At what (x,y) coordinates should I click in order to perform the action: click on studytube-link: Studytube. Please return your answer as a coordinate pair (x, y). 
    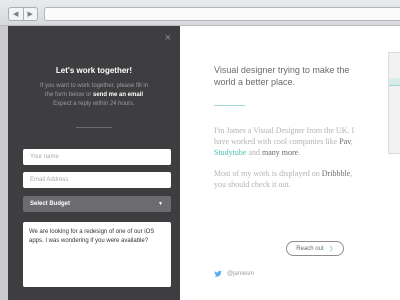
    Looking at the image, I should click on (230, 152).